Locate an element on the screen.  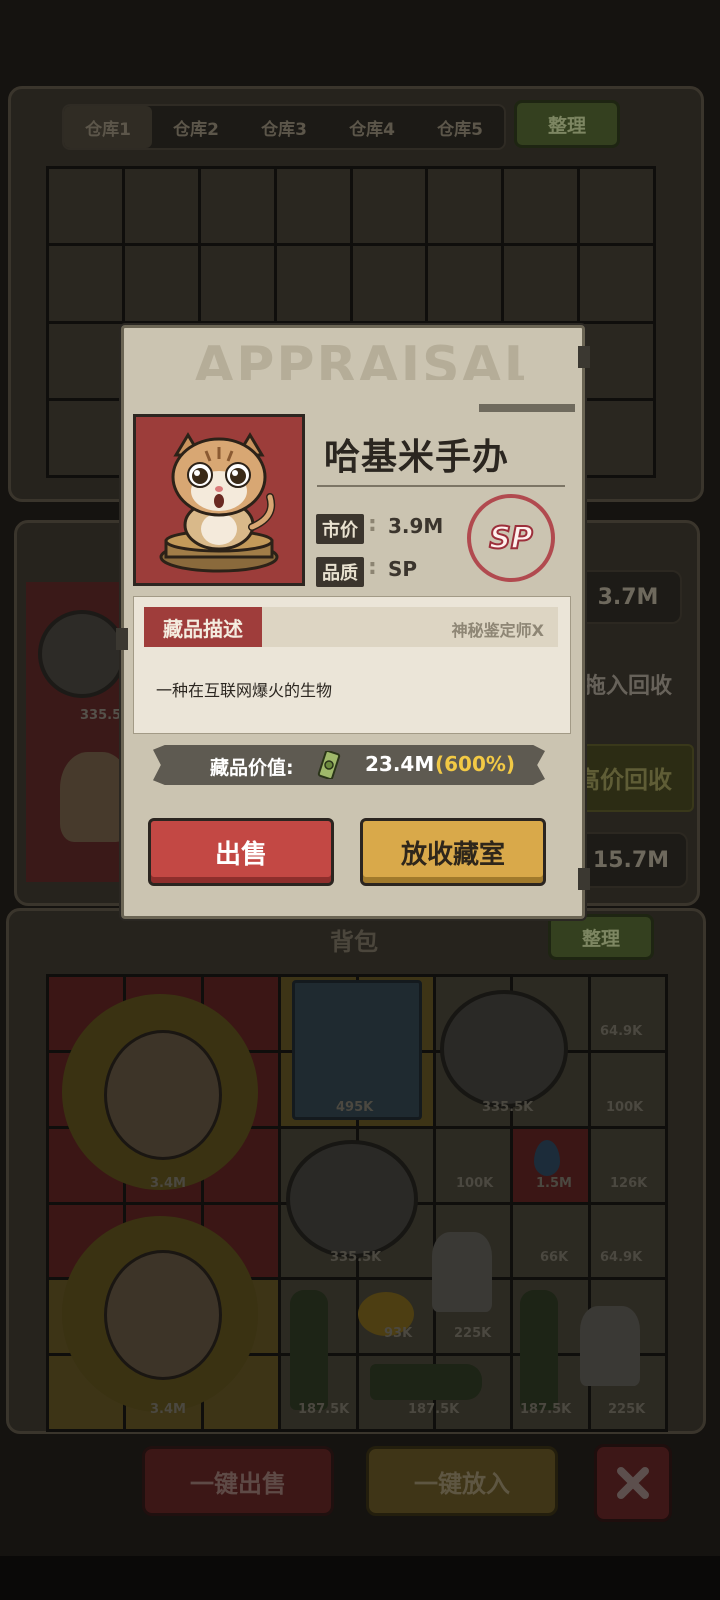
description-header: 藏品描述 神秘鉴定师X is located at coordinates (351, 627).